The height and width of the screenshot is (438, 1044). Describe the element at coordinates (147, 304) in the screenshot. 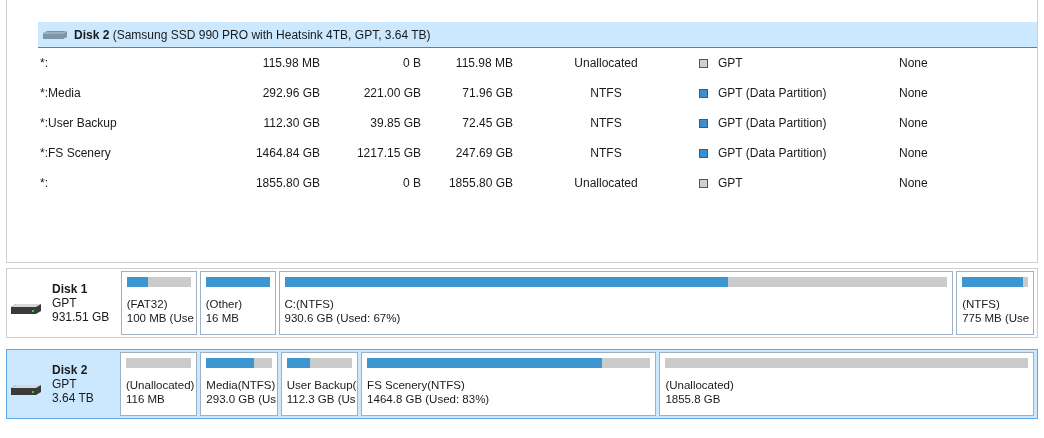

I see `partition-label: (FAT32)` at that location.